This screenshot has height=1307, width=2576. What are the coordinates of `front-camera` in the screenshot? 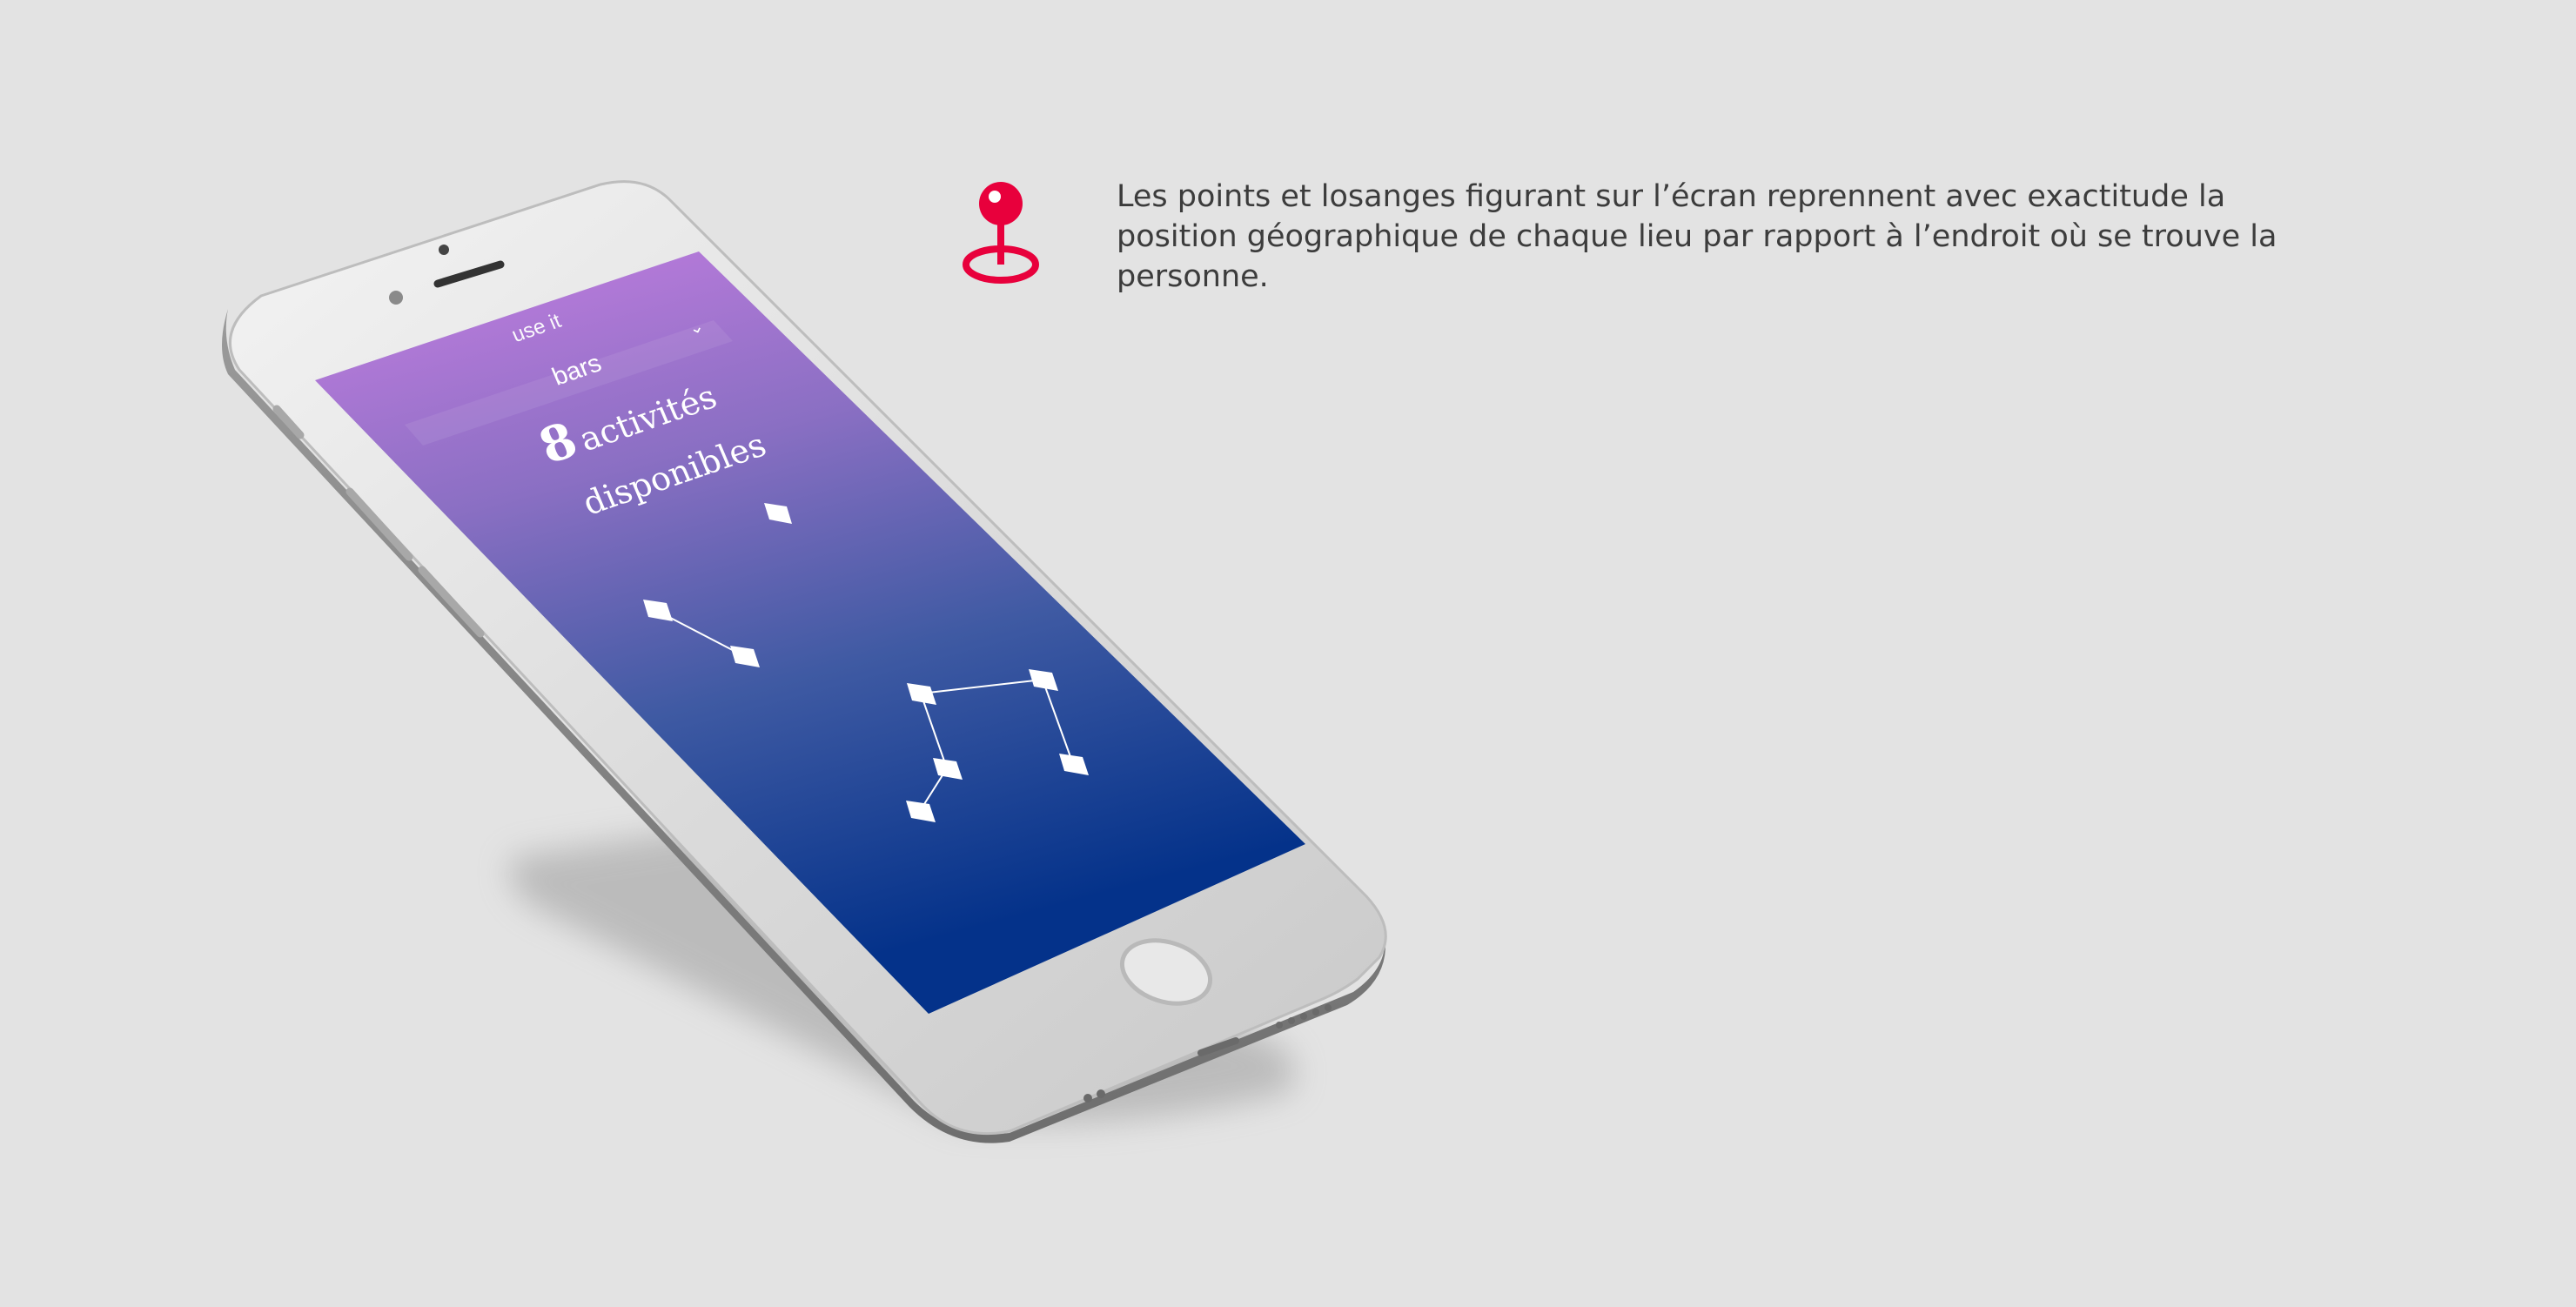 It's located at (444, 250).